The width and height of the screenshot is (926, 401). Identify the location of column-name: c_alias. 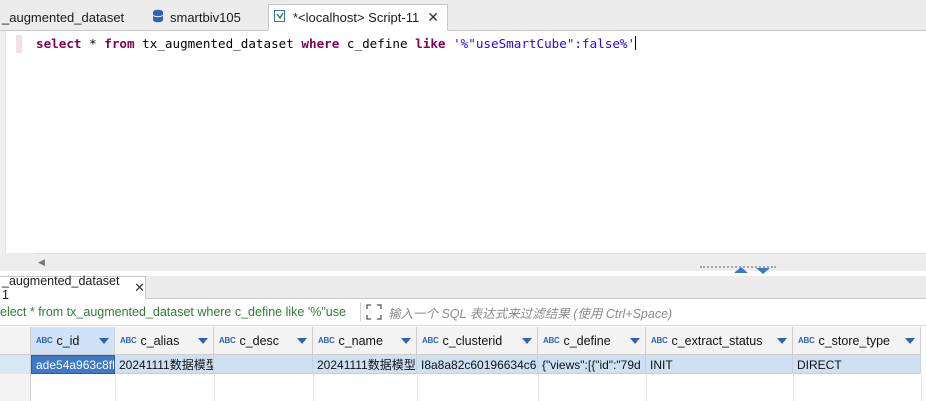
(160, 340).